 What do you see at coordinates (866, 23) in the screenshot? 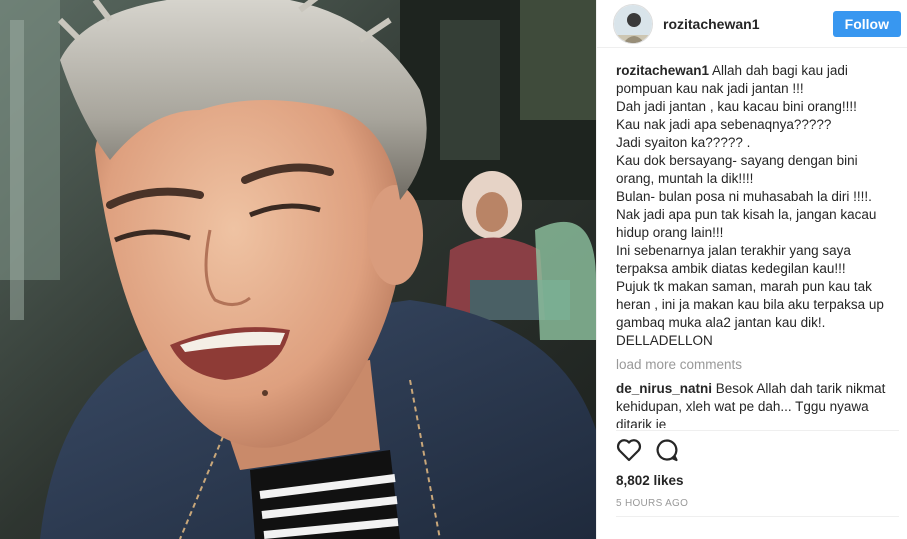
I see `follow-button: Follow` at bounding box center [866, 23].